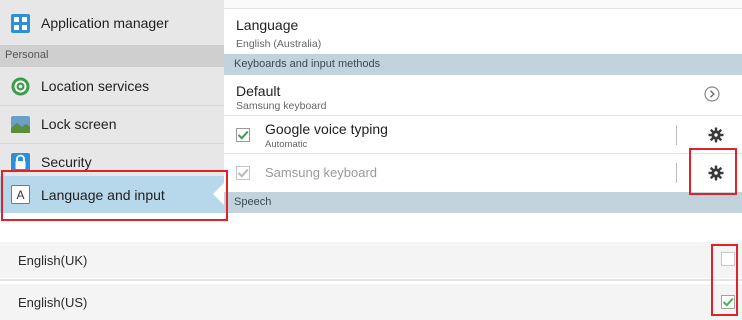 This screenshot has height=320, width=742. What do you see at coordinates (286, 144) in the screenshot?
I see `google-voice-sub: Automatic` at bounding box center [286, 144].